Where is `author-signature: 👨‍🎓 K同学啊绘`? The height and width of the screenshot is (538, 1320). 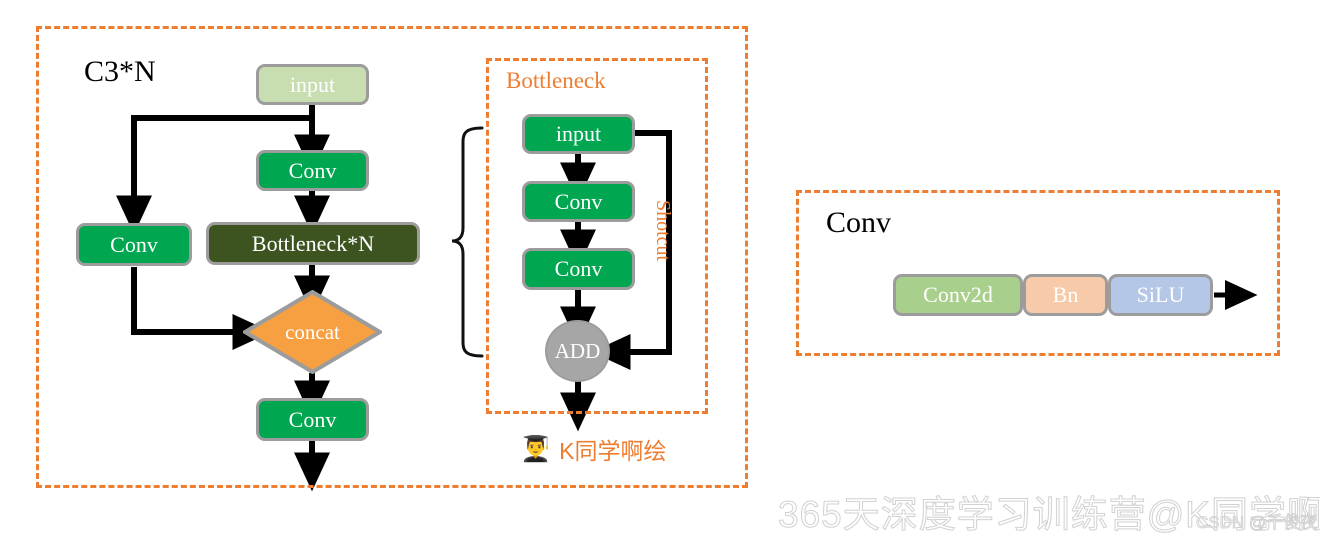
author-signature: 👨‍🎓 K同学啊绘 is located at coordinates (593, 449).